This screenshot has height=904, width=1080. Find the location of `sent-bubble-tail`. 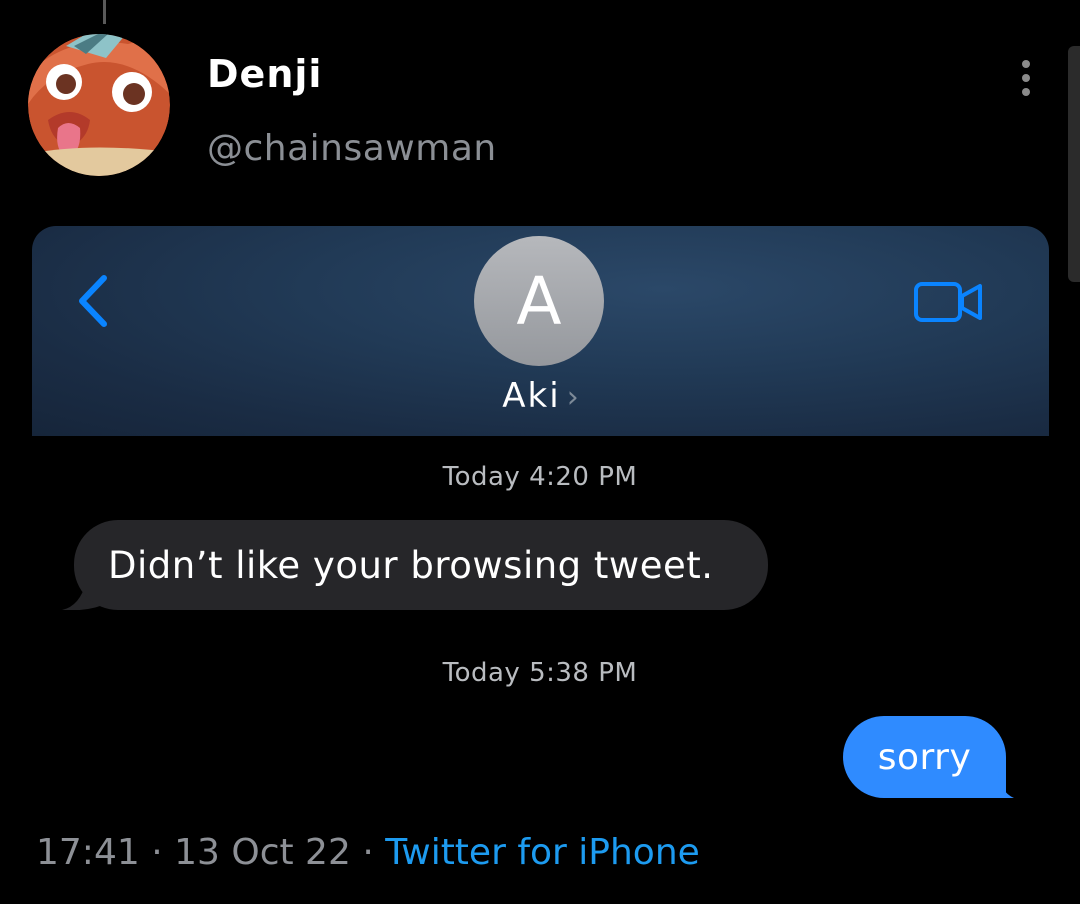

sent-bubble-tail is located at coordinates (1001, 785).